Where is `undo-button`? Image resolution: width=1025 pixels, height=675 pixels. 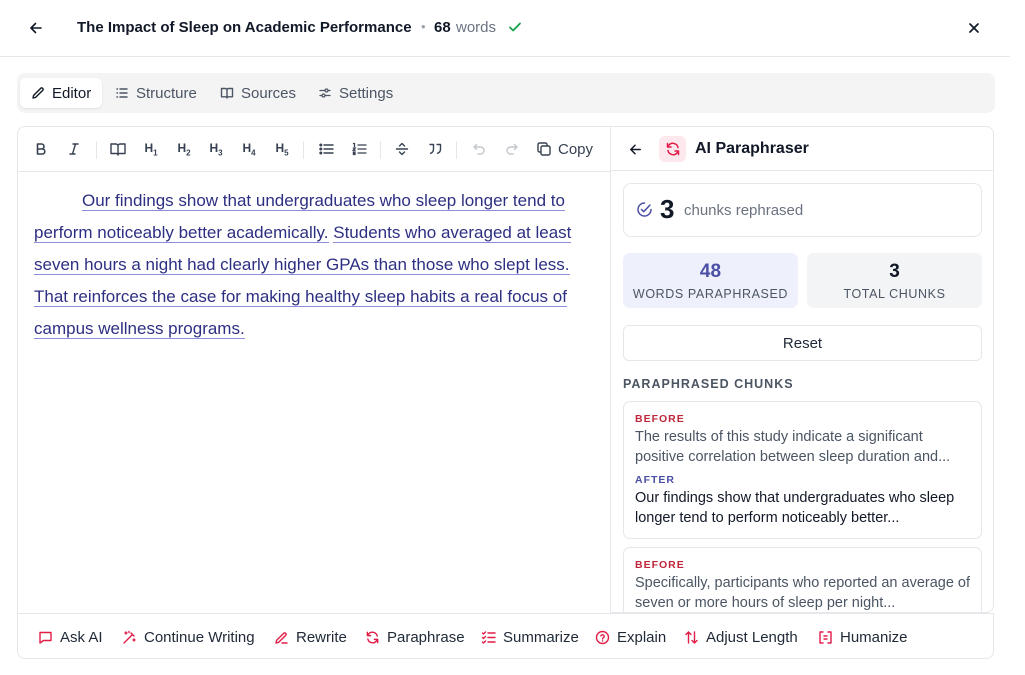
undo-button is located at coordinates (479, 149).